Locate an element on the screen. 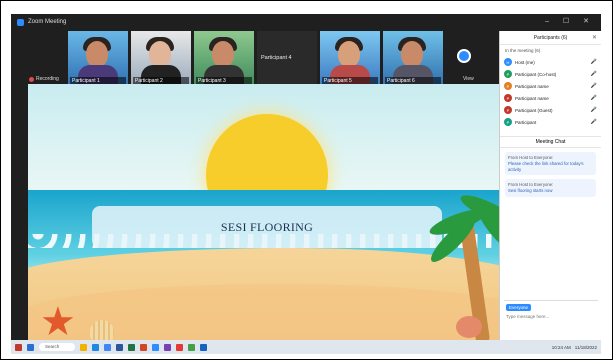  participant-row: P Participant 🎤 is located at coordinates (550, 122).